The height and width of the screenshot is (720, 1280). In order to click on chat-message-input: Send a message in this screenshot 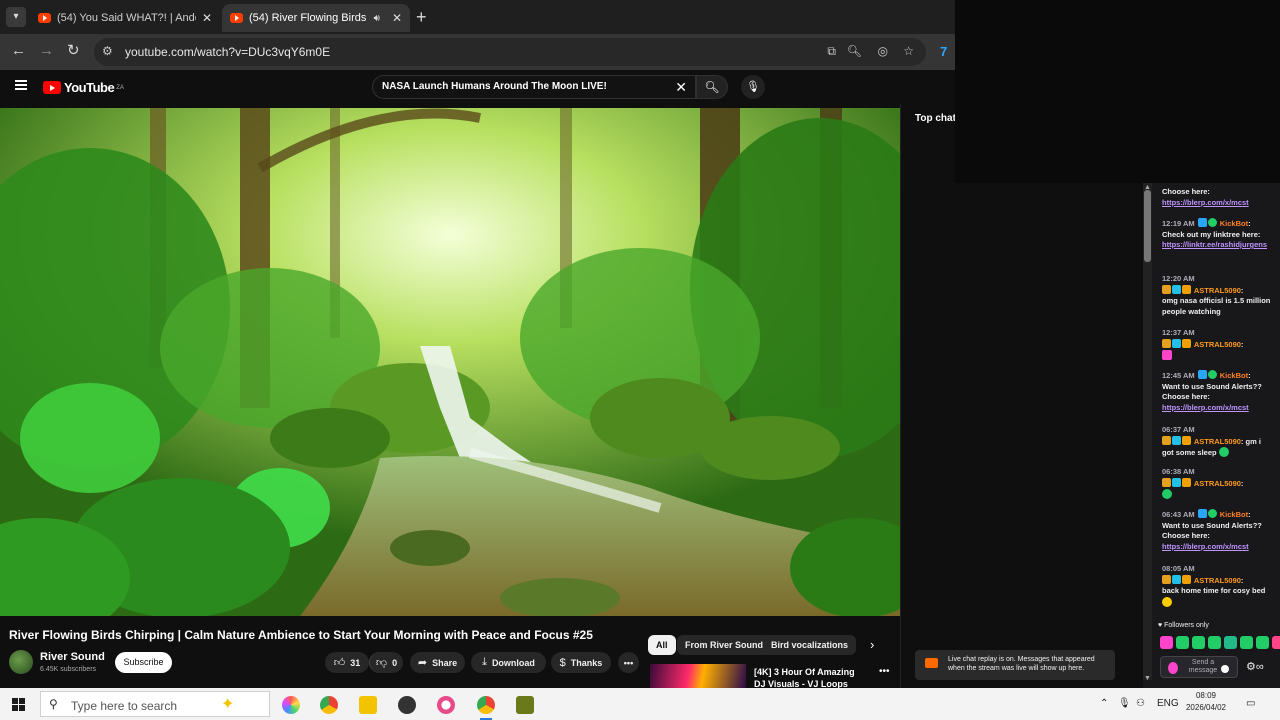, I will do `click(1199, 667)`.